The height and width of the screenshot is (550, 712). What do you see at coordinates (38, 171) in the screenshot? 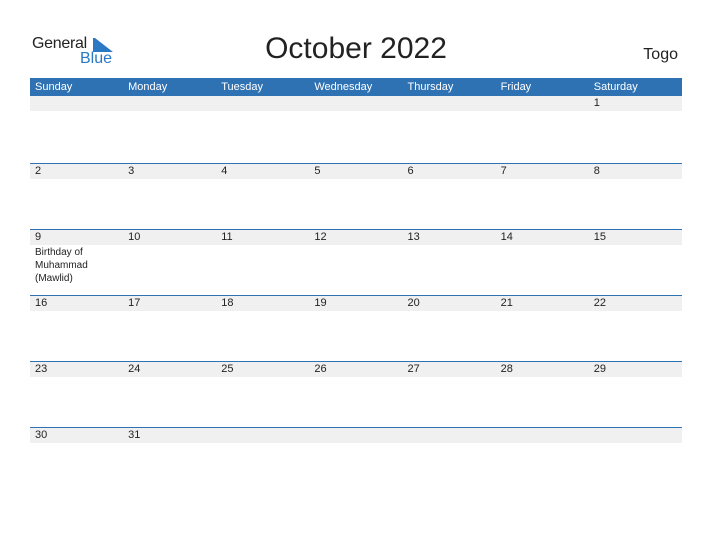
I see `day-number: 2` at bounding box center [38, 171].